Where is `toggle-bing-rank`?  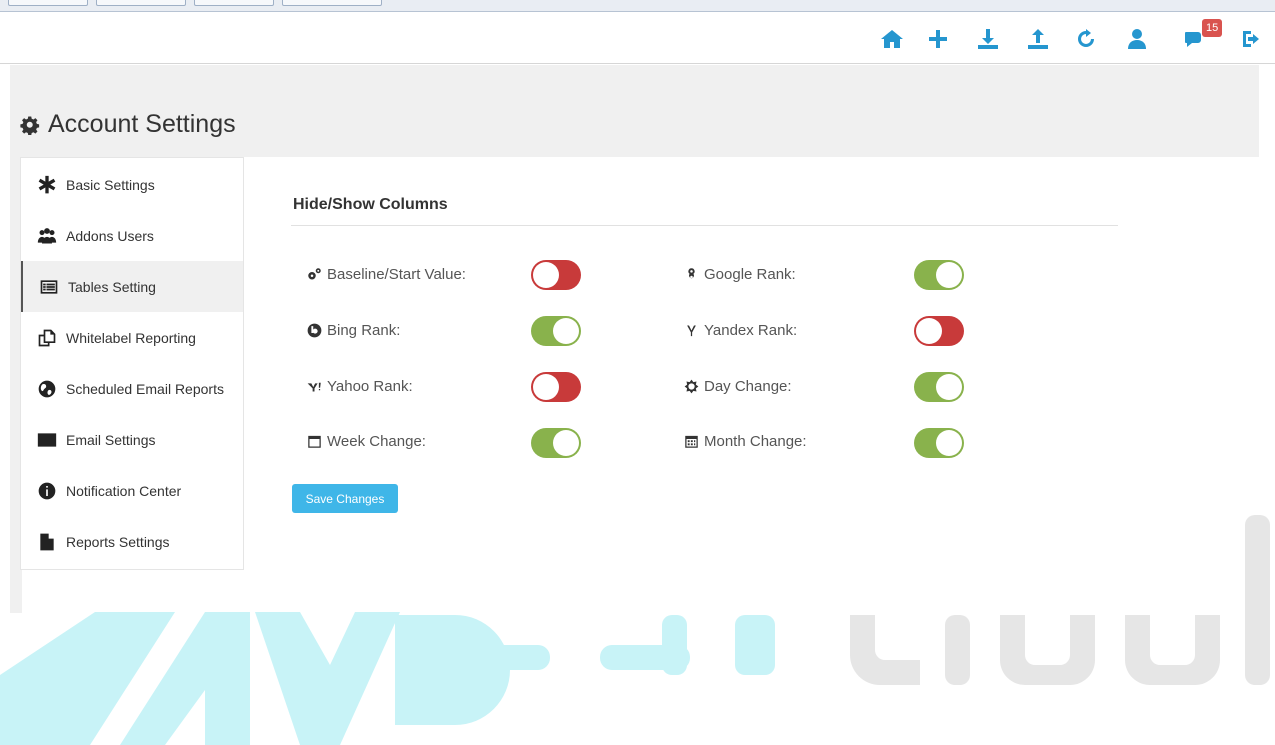
toggle-bing-rank is located at coordinates (556, 331).